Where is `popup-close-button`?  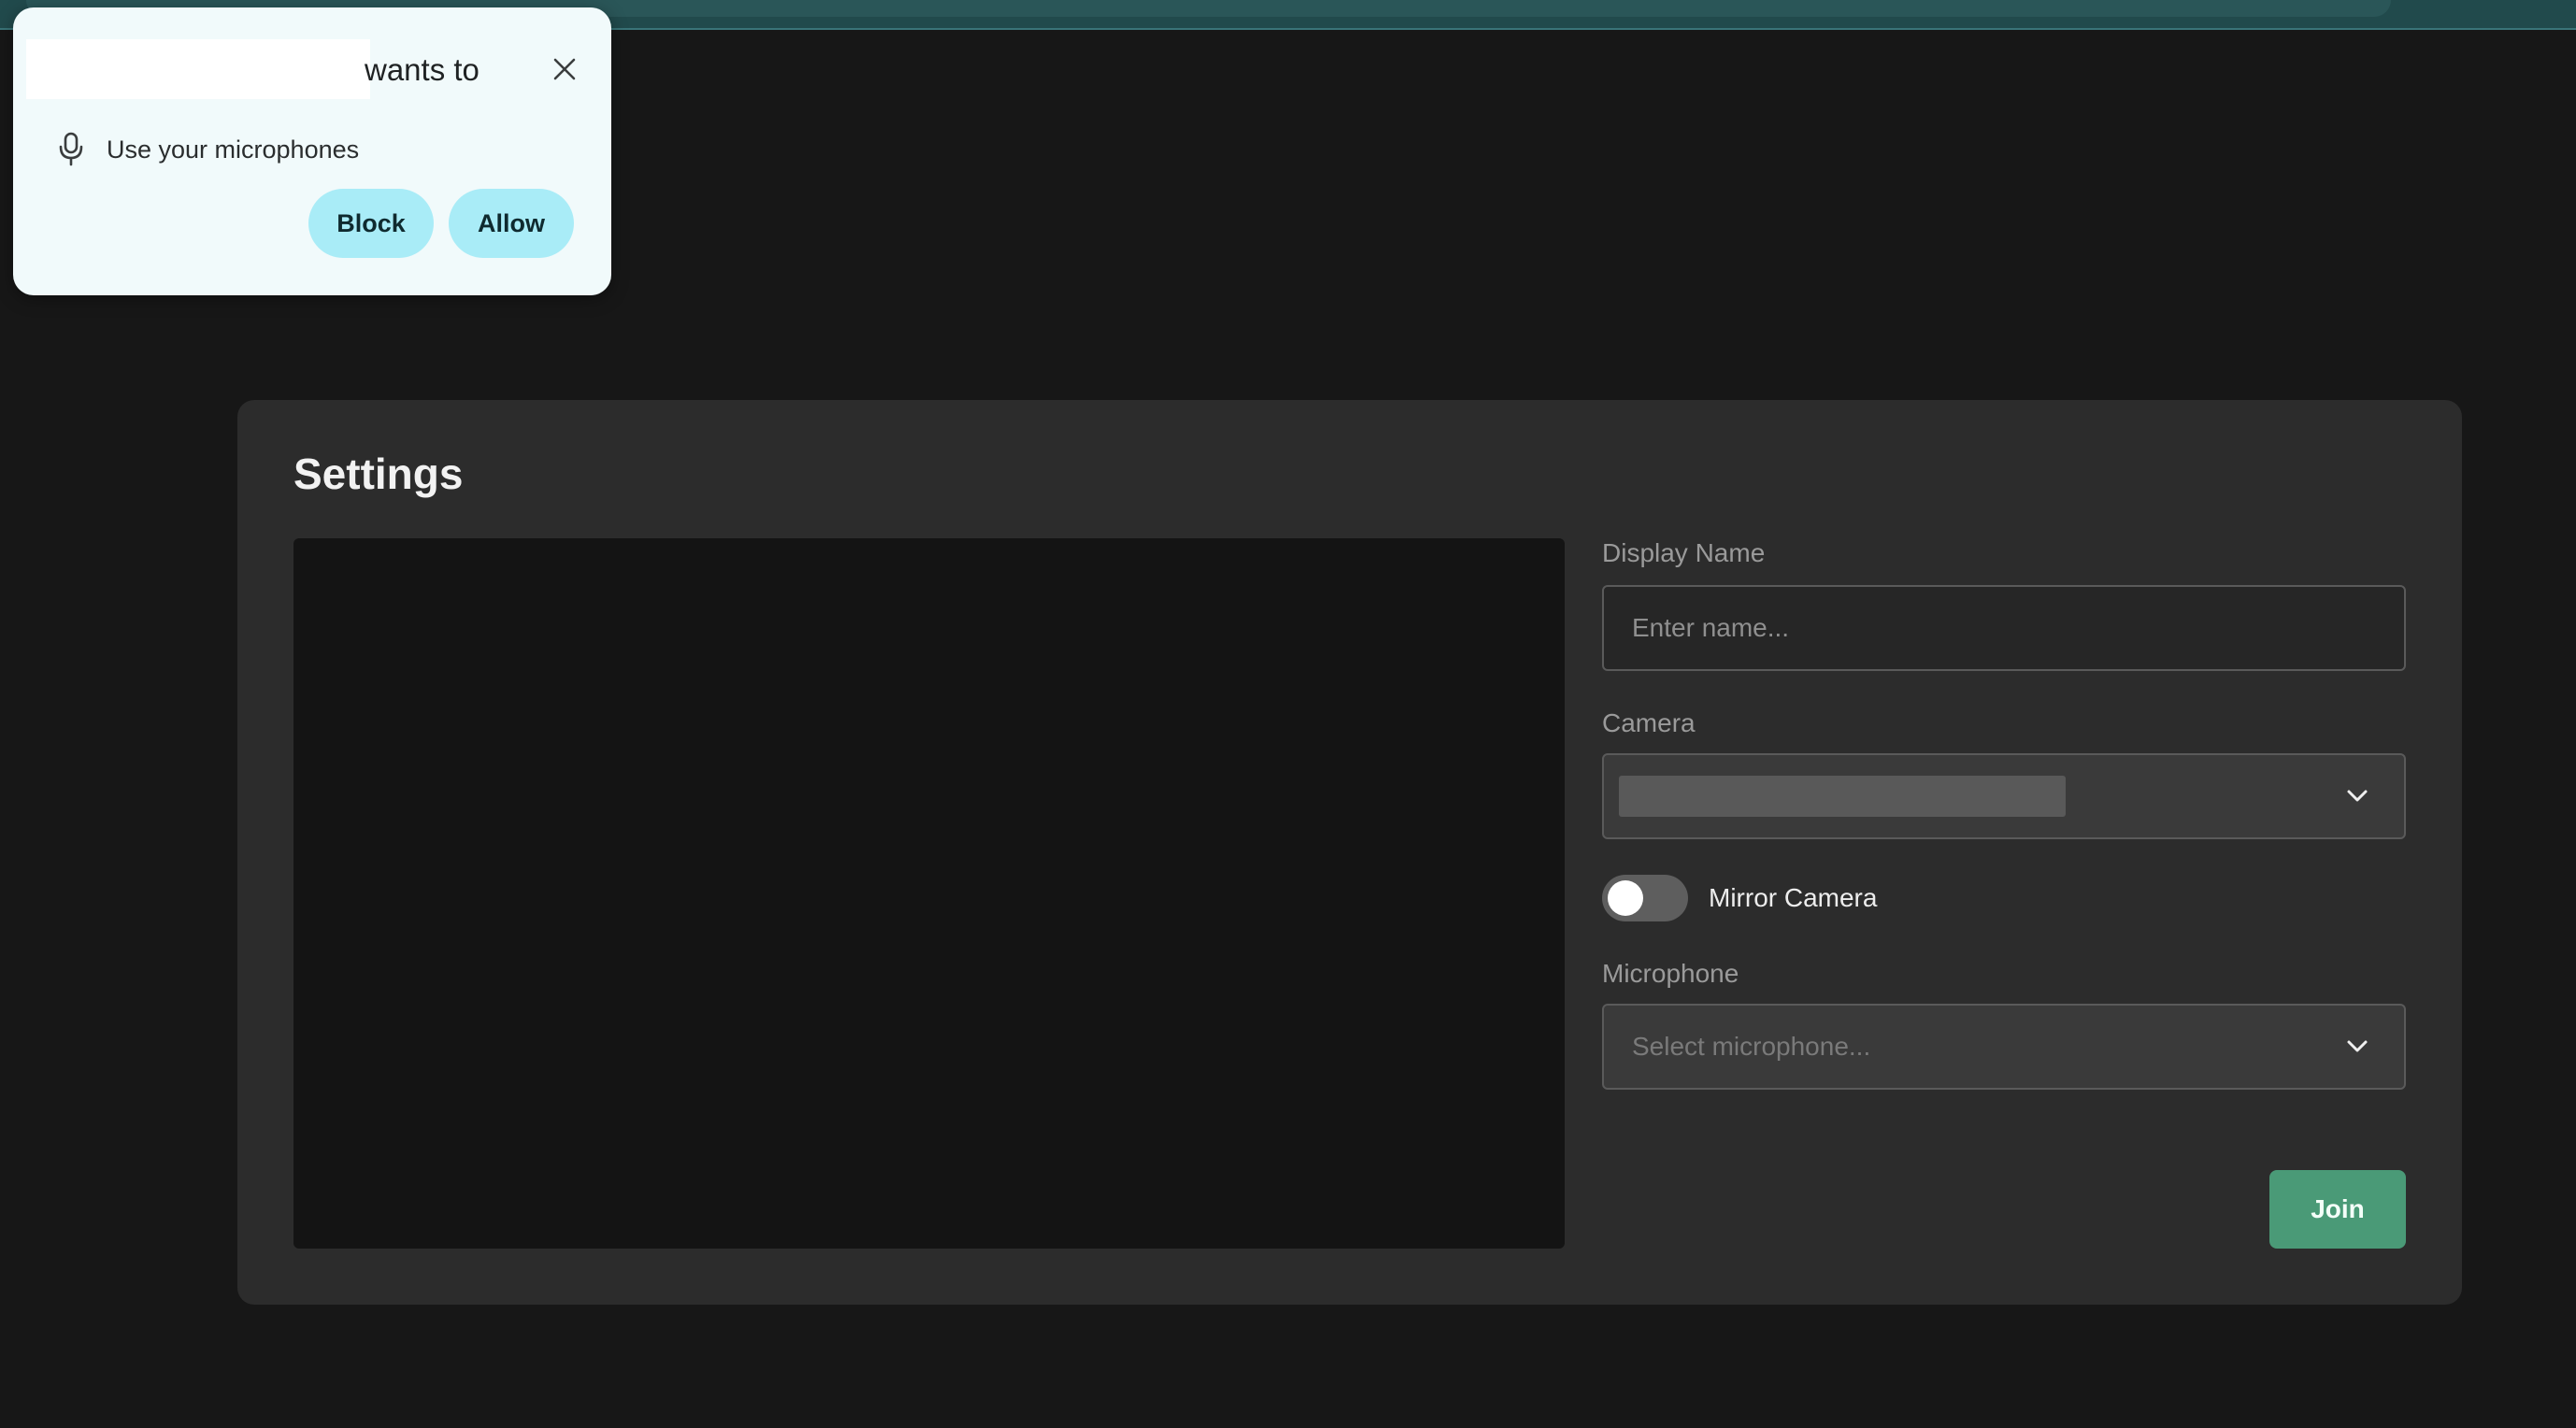 popup-close-button is located at coordinates (564, 69).